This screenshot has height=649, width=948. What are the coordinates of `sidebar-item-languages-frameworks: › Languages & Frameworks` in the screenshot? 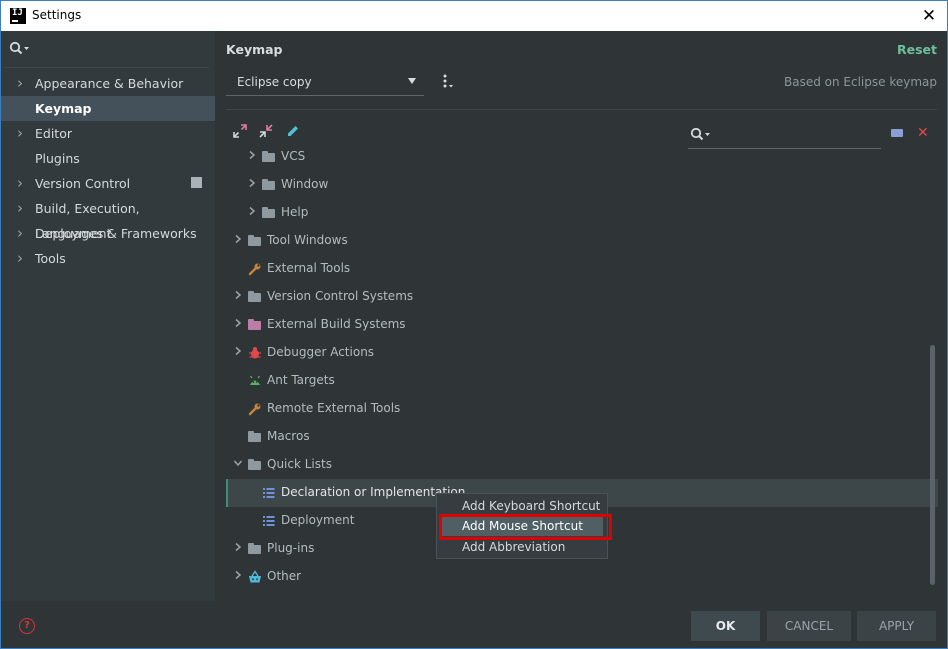 It's located at (108, 233).